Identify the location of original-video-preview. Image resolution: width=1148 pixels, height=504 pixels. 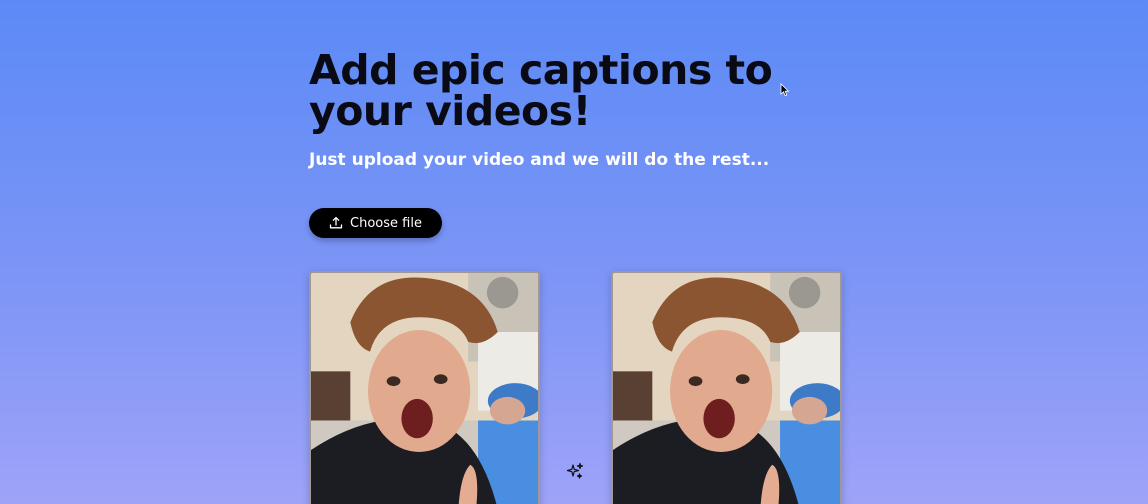
(424, 387).